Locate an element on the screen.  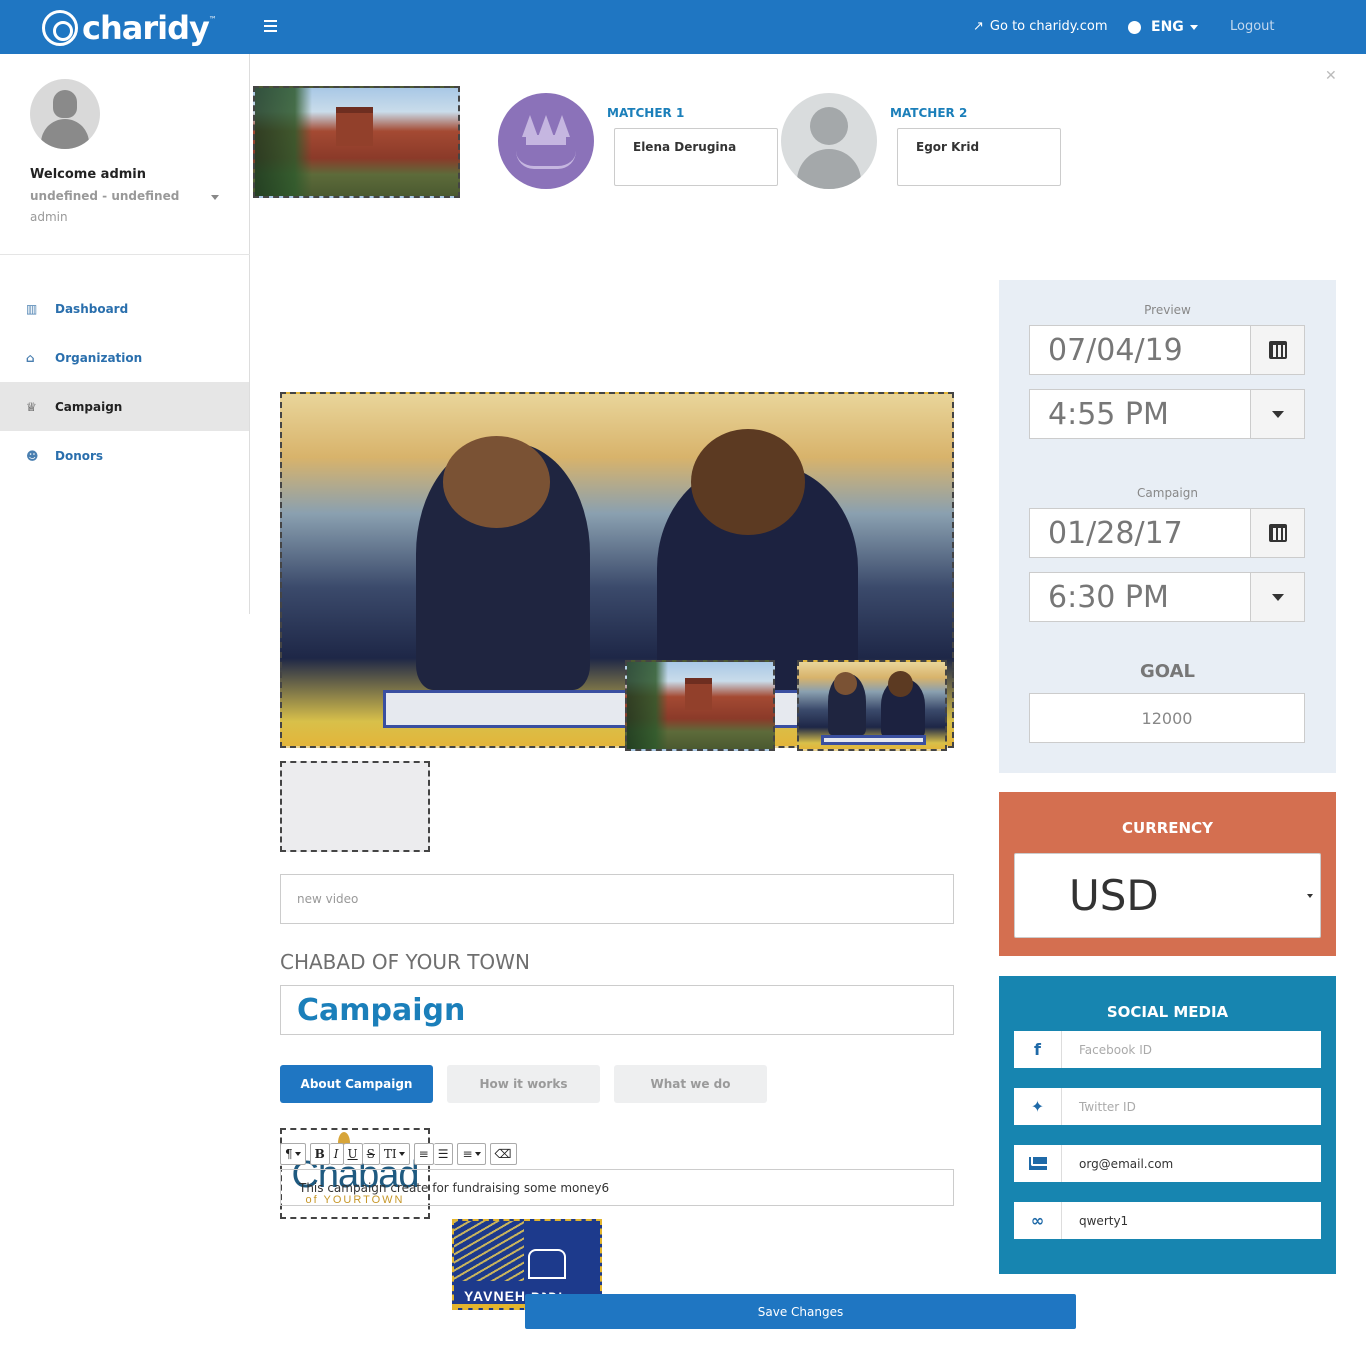
matcher-1-label: MATCHER 1 is located at coordinates (646, 113).